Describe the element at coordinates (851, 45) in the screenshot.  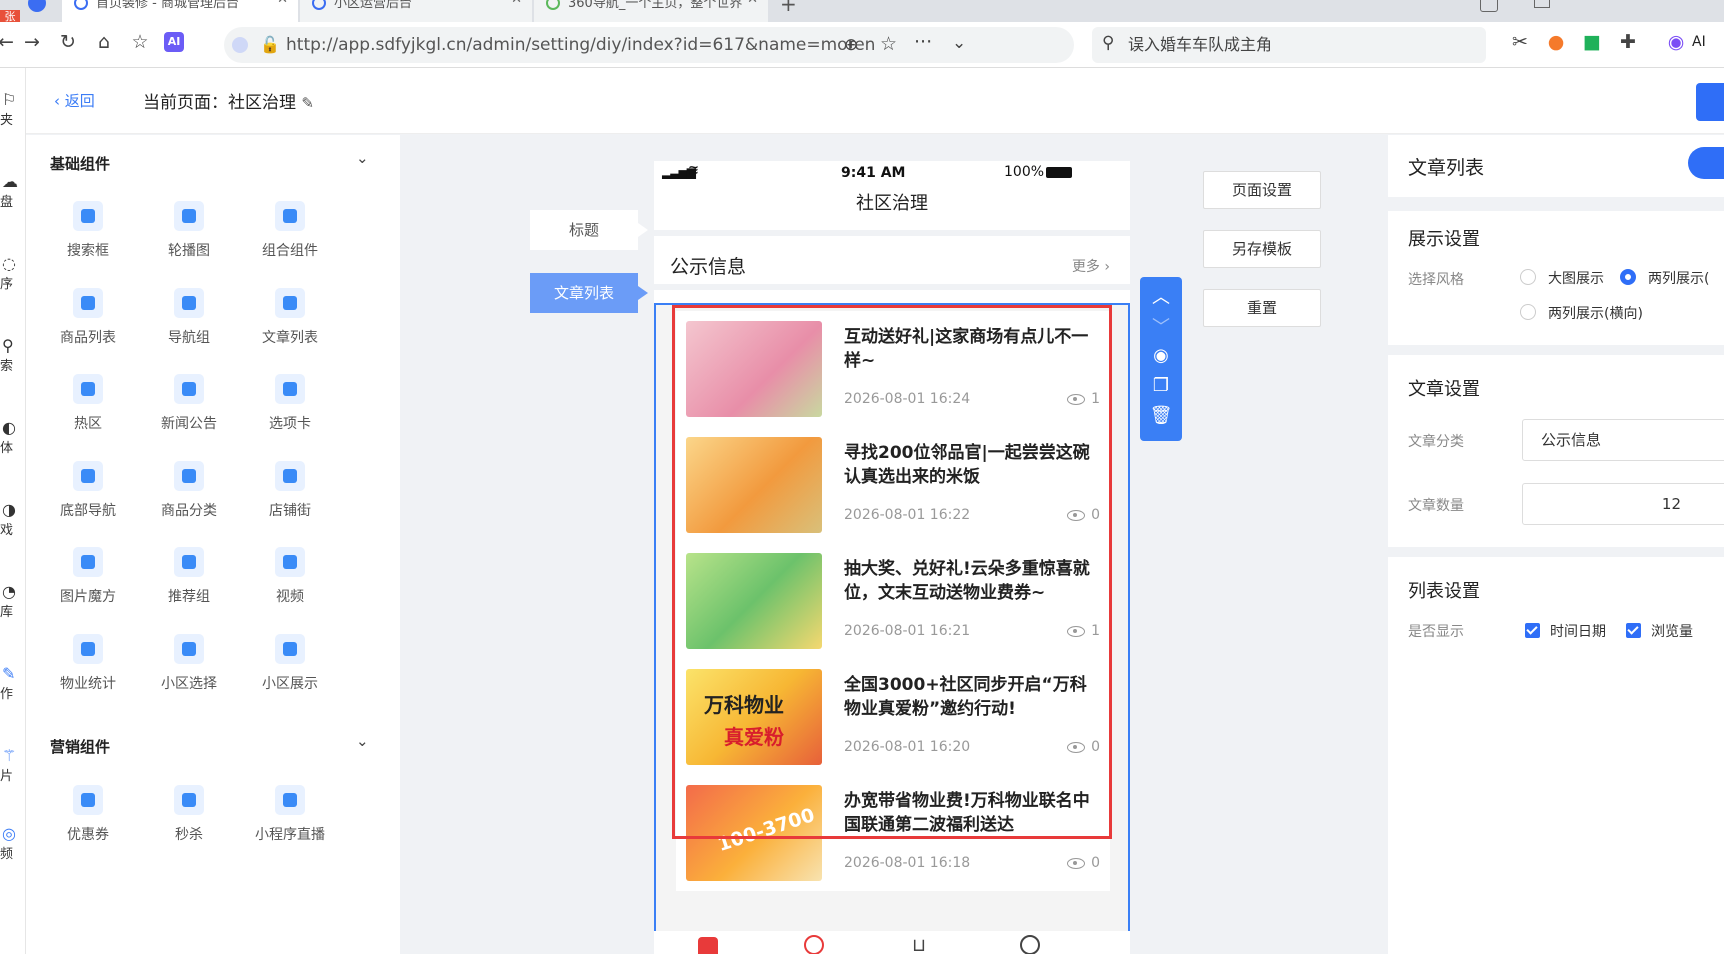
I see `download-icon: ⊕` at that location.